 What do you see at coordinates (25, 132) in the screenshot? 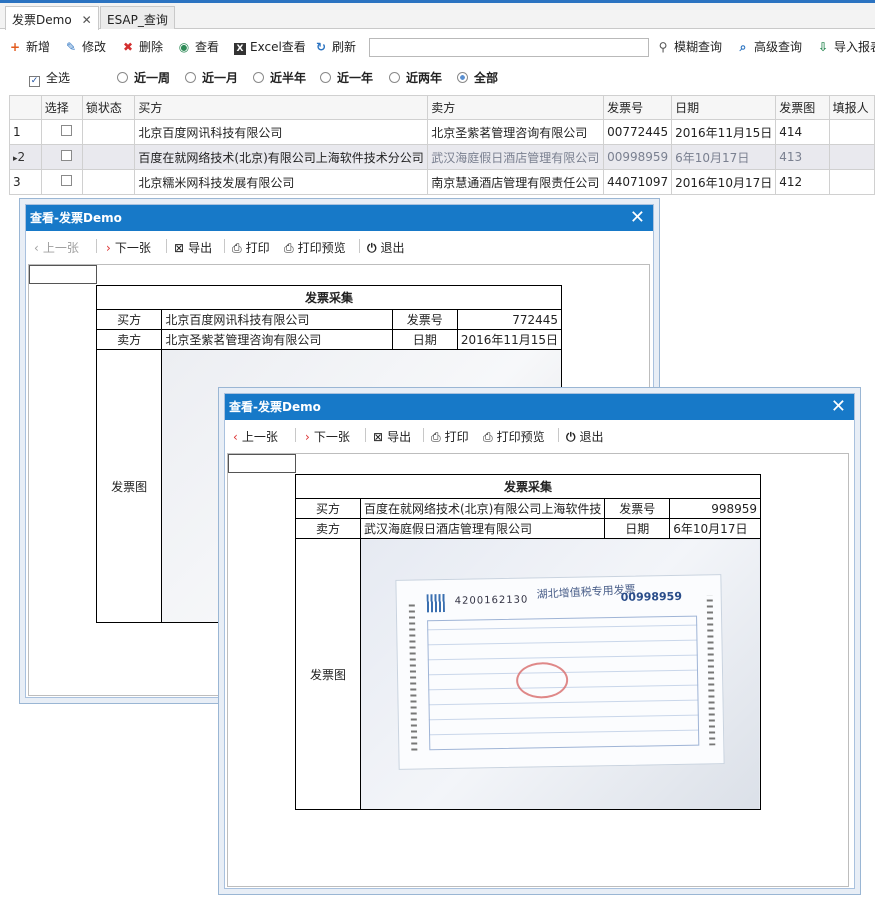
I see `row-number: 1` at bounding box center [25, 132].